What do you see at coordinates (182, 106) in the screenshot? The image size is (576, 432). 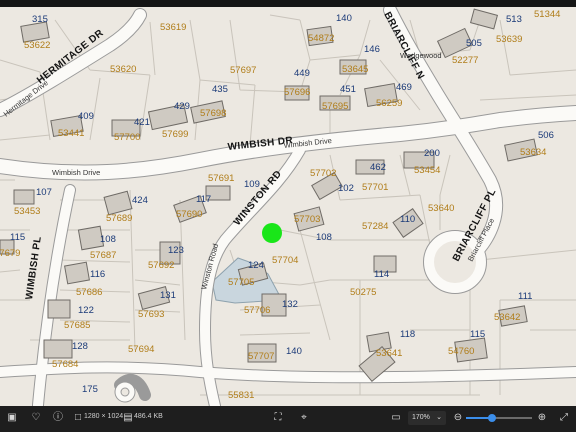 I see `address-label: 429` at bounding box center [182, 106].